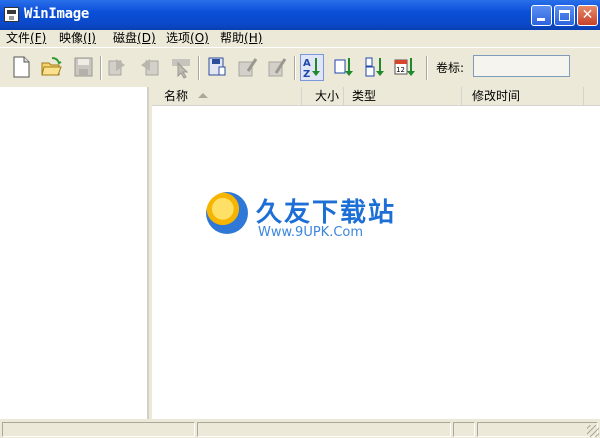 The height and width of the screenshot is (438, 600). I want to click on menu-file: 文件(F), so click(26, 38).